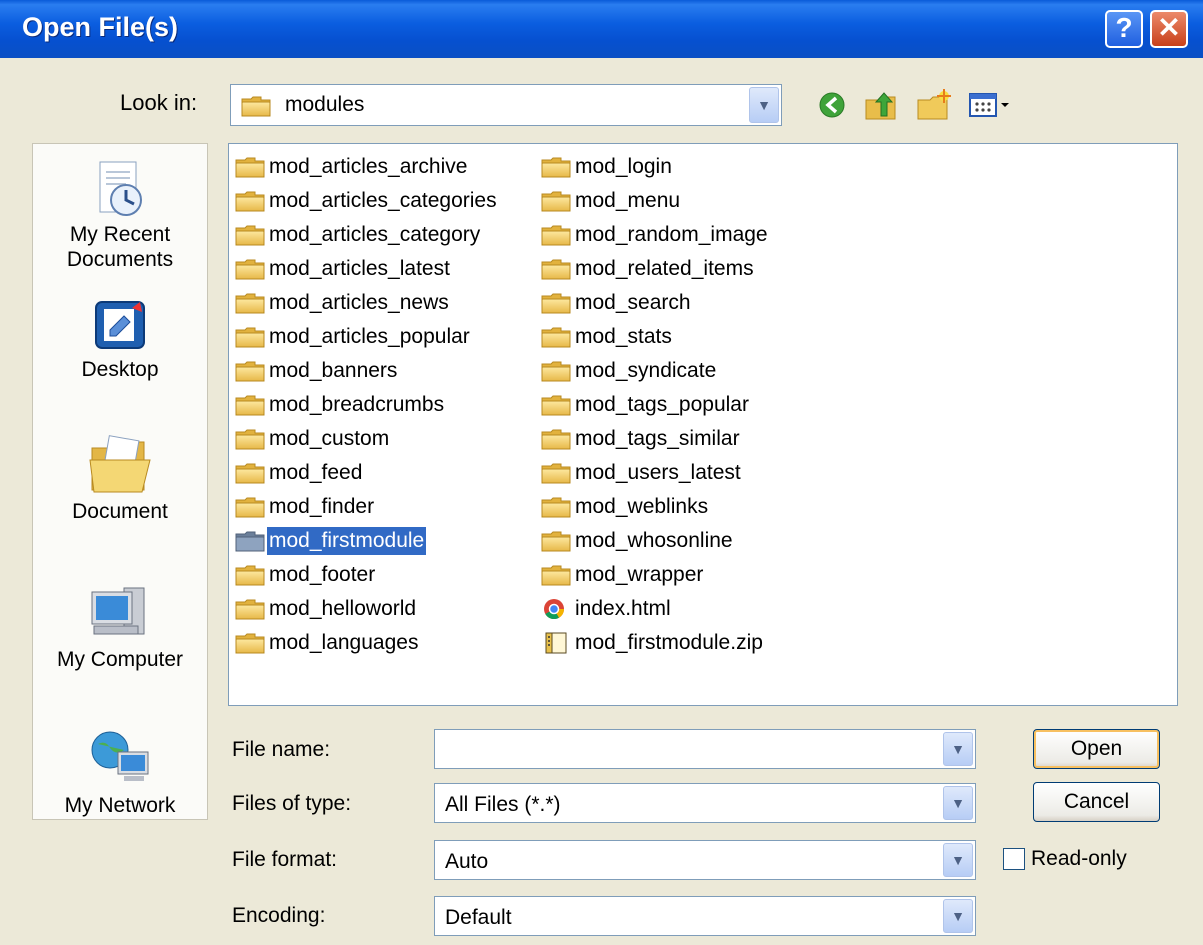  What do you see at coordinates (671, 234) in the screenshot?
I see `item-label: mod_random_image` at bounding box center [671, 234].